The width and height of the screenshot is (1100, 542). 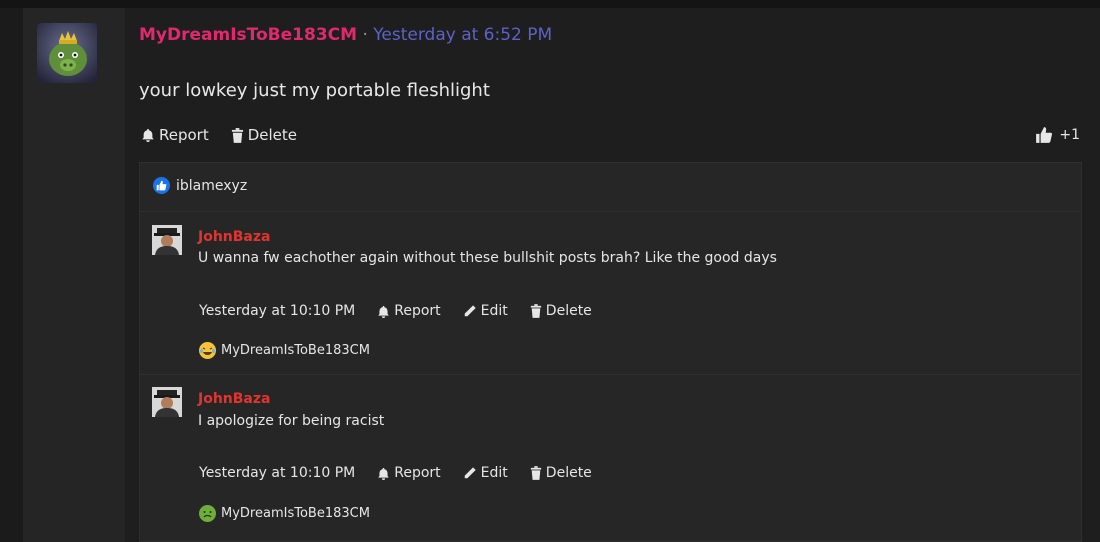 What do you see at coordinates (1069, 135) in the screenshot?
I see `like-count: +1` at bounding box center [1069, 135].